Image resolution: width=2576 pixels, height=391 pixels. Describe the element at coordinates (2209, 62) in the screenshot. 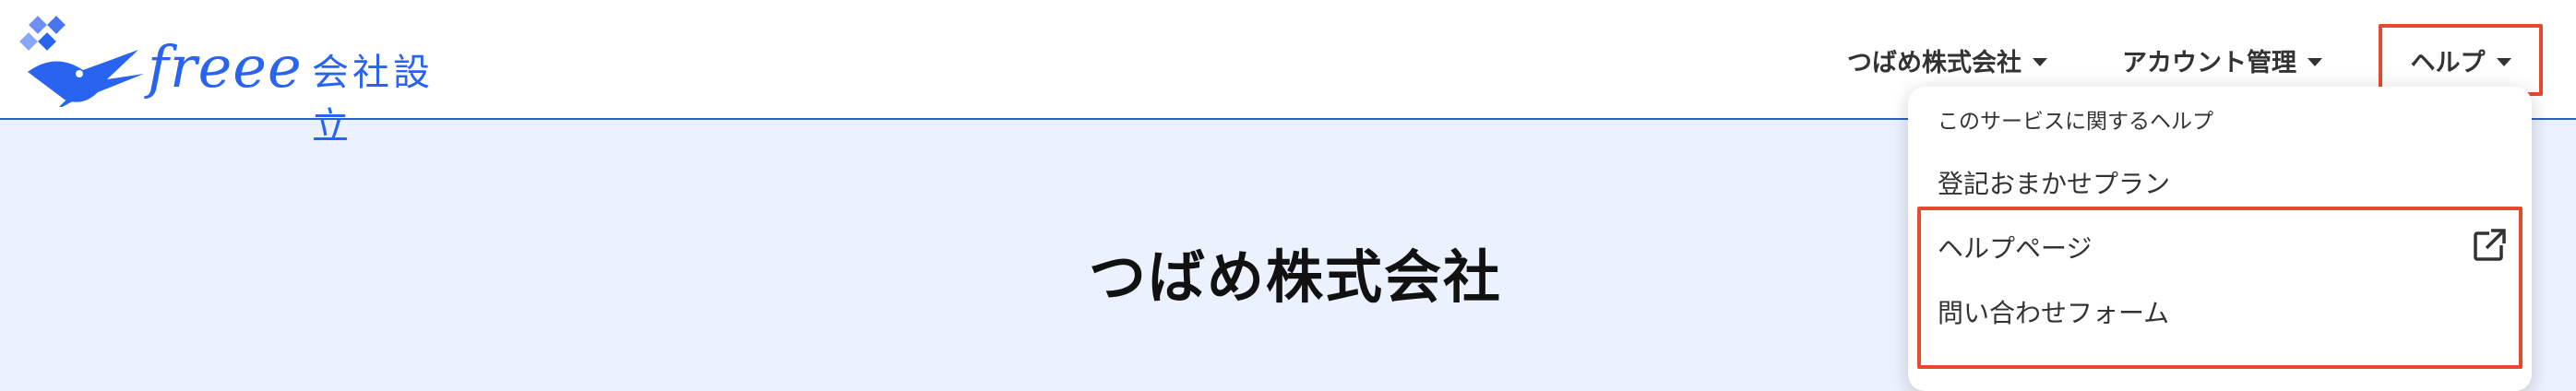

I see `nav-account-label: アカウント管理` at that location.